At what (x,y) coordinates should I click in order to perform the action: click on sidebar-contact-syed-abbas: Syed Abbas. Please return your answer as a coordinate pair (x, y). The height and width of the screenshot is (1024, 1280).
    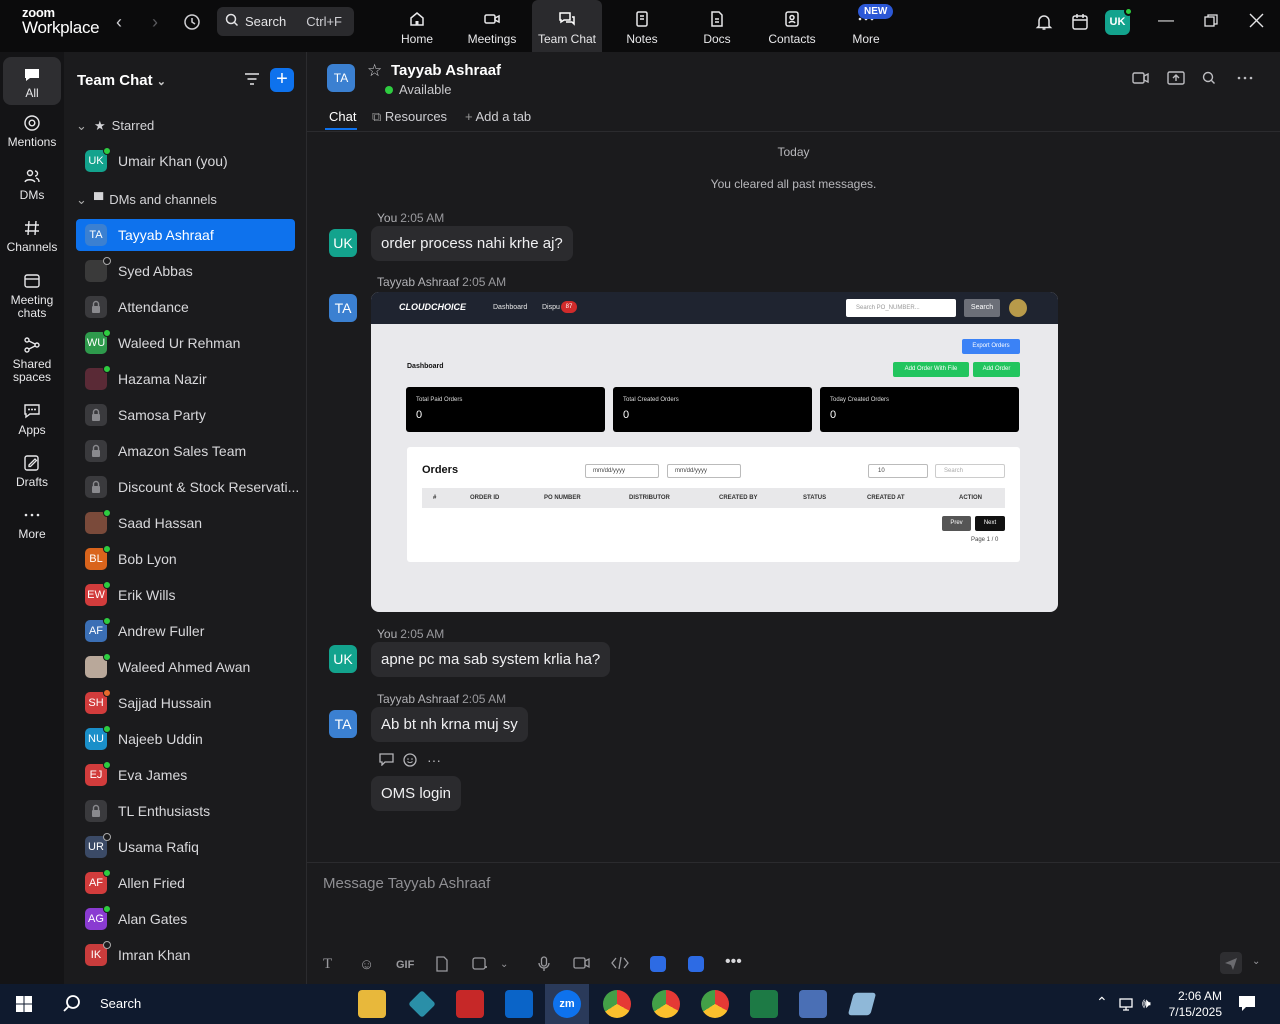
    Looking at the image, I should click on (185, 271).